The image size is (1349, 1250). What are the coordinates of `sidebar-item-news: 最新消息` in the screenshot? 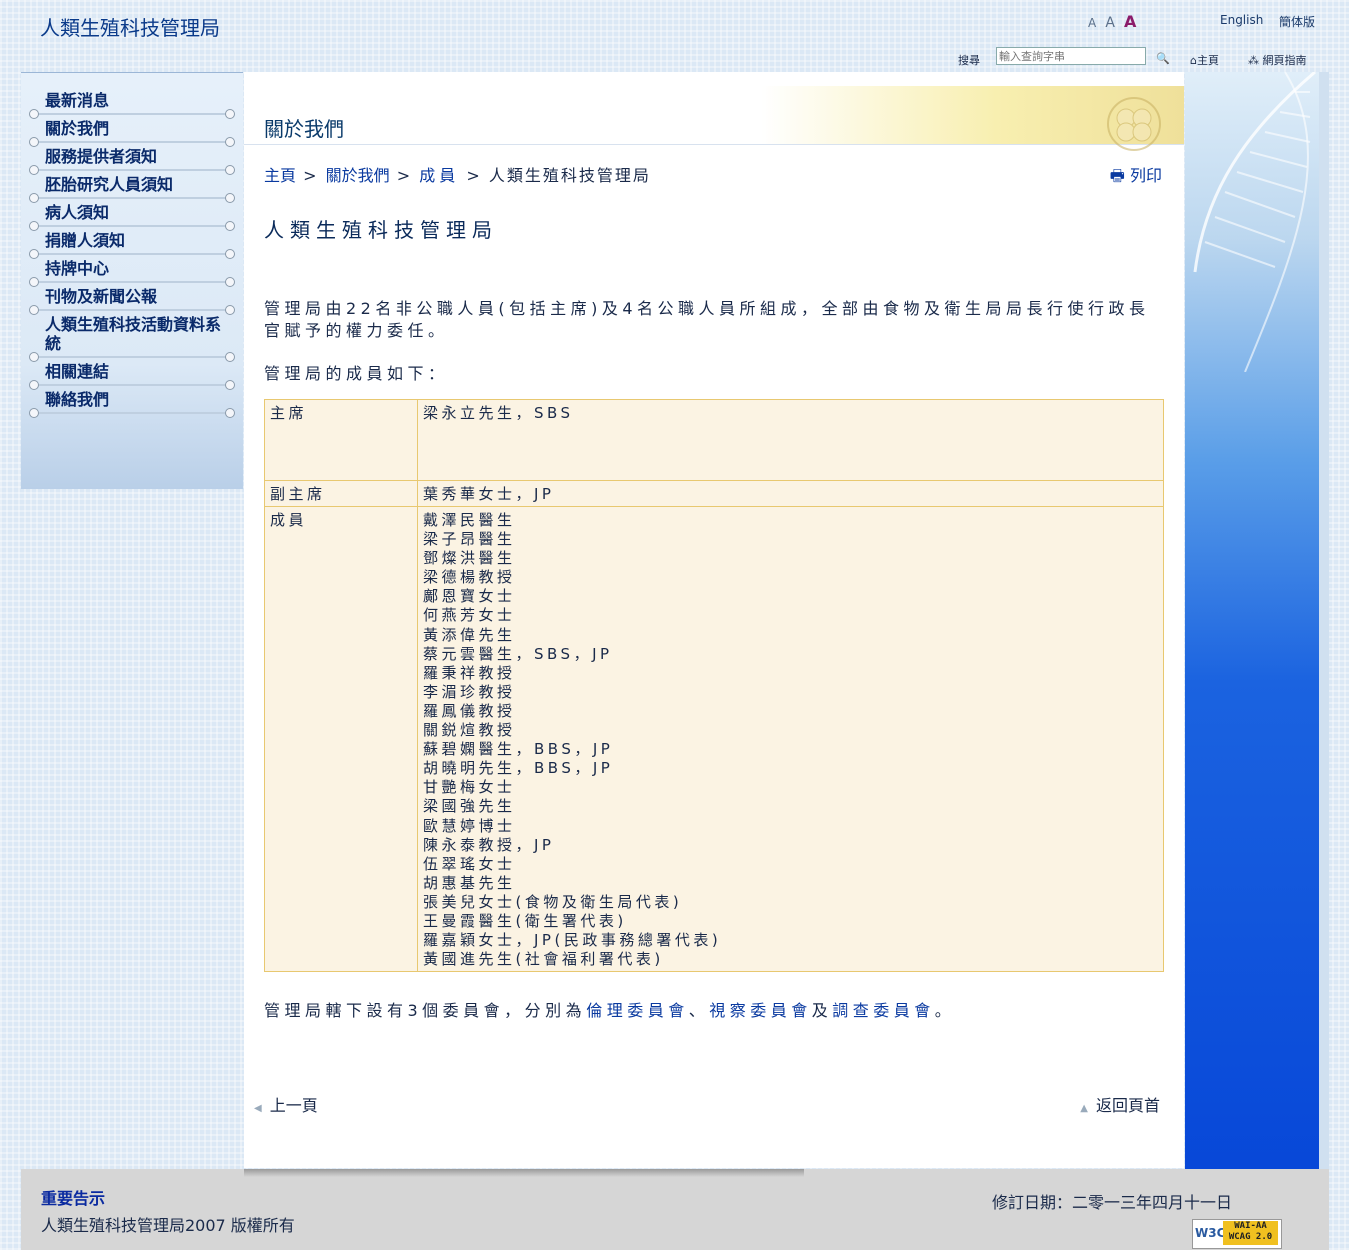 It's located at (132, 101).